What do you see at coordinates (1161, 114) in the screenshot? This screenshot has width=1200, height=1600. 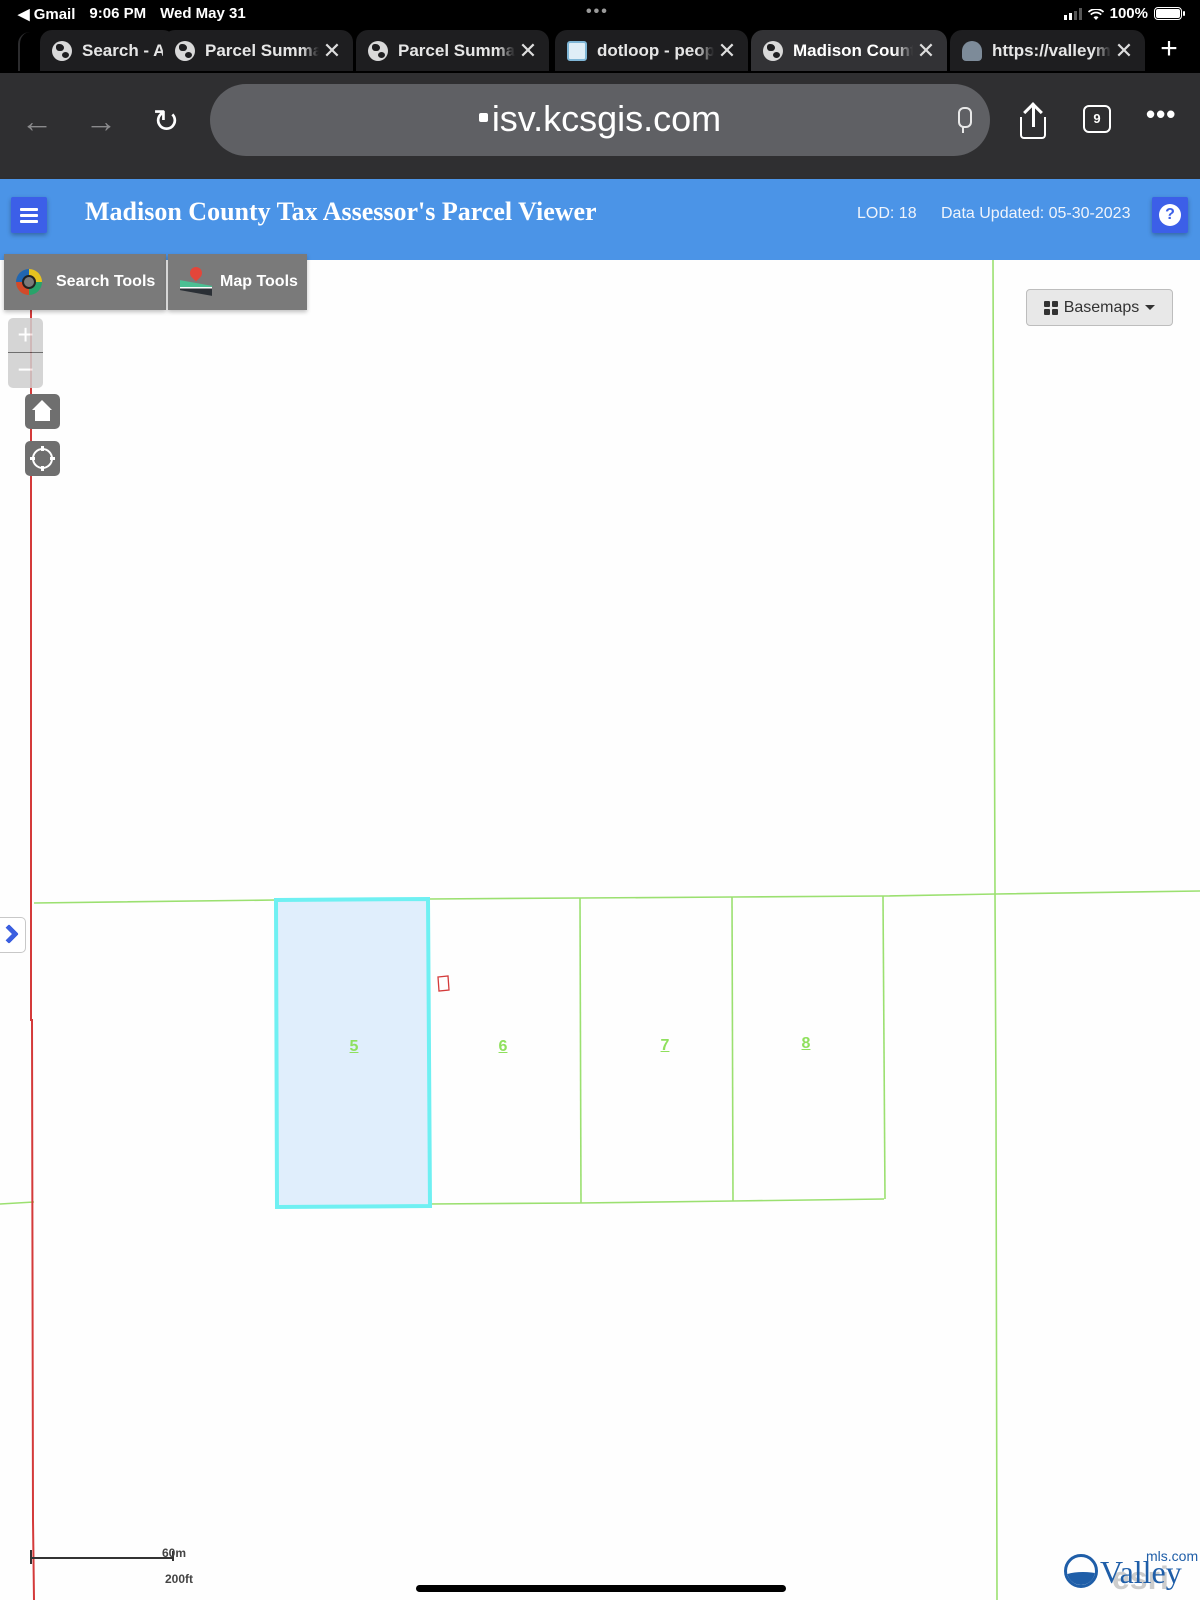 I see `more-menu-button: •••` at bounding box center [1161, 114].